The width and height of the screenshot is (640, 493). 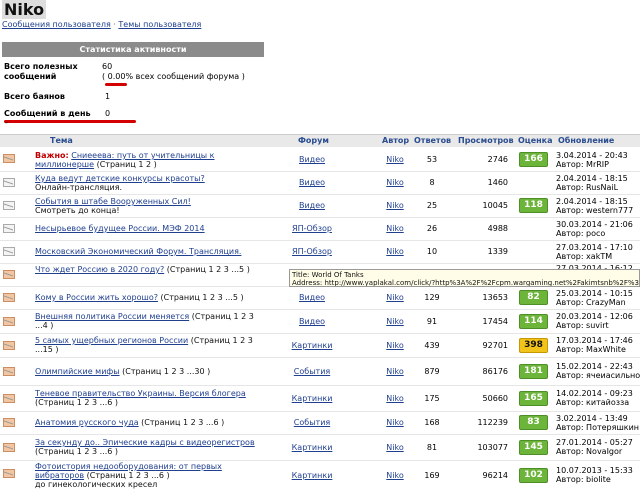 What do you see at coordinates (594, 293) in the screenshot?
I see `last-update-date: 25.03.2014 - 10:15` at bounding box center [594, 293].